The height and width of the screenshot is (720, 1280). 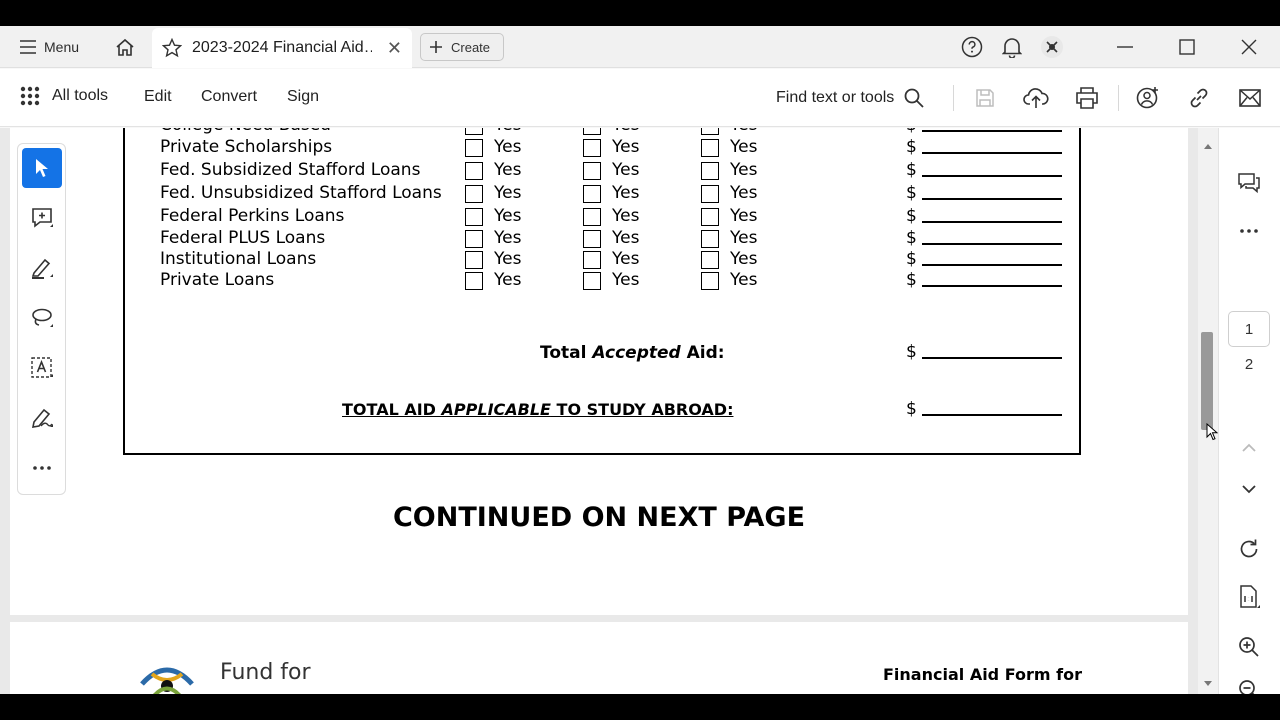 What do you see at coordinates (1249, 47) in the screenshot?
I see `close-window-button` at bounding box center [1249, 47].